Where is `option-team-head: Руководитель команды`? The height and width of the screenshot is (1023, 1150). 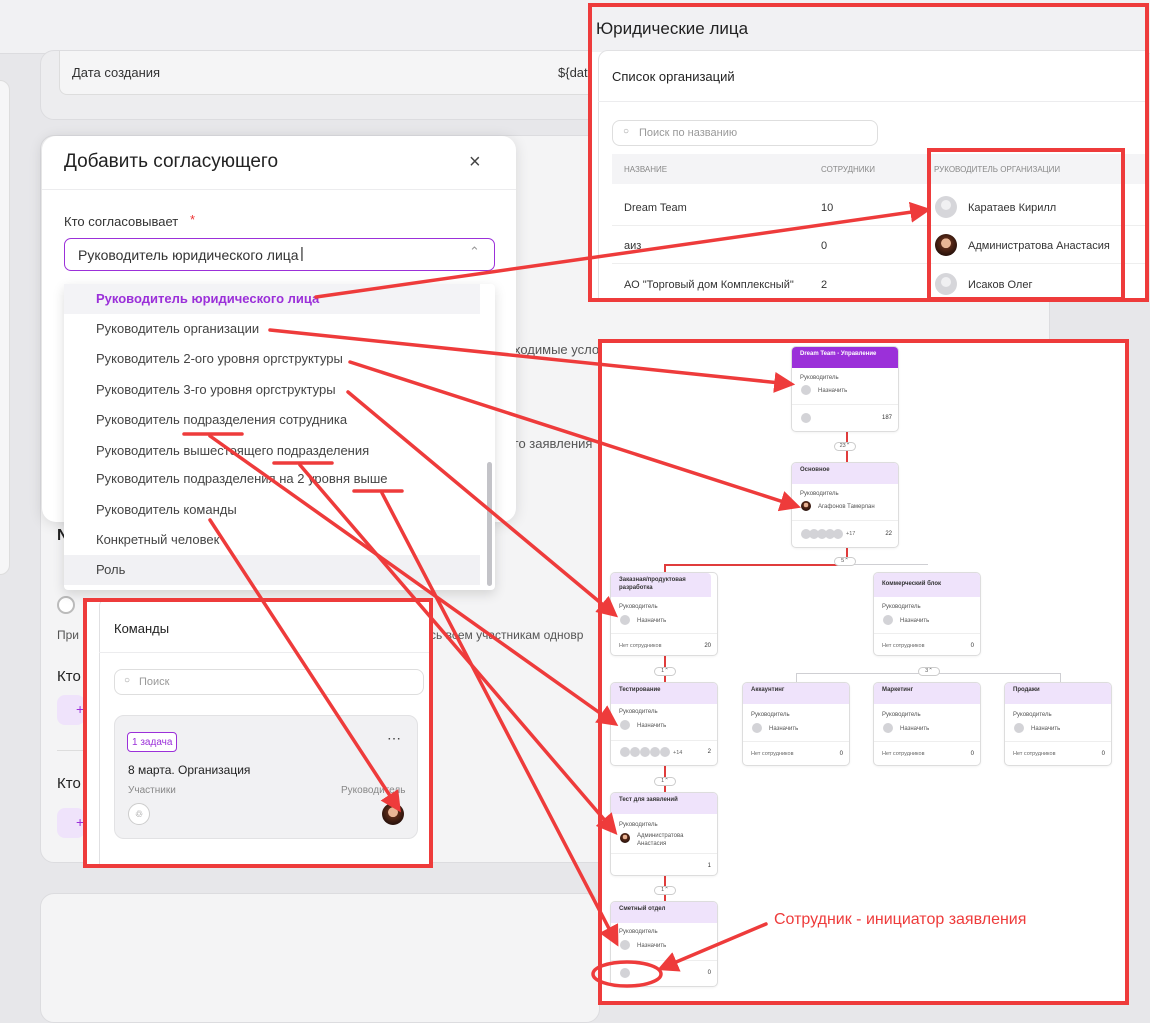 option-team-head: Руководитель команды is located at coordinates (272, 510).